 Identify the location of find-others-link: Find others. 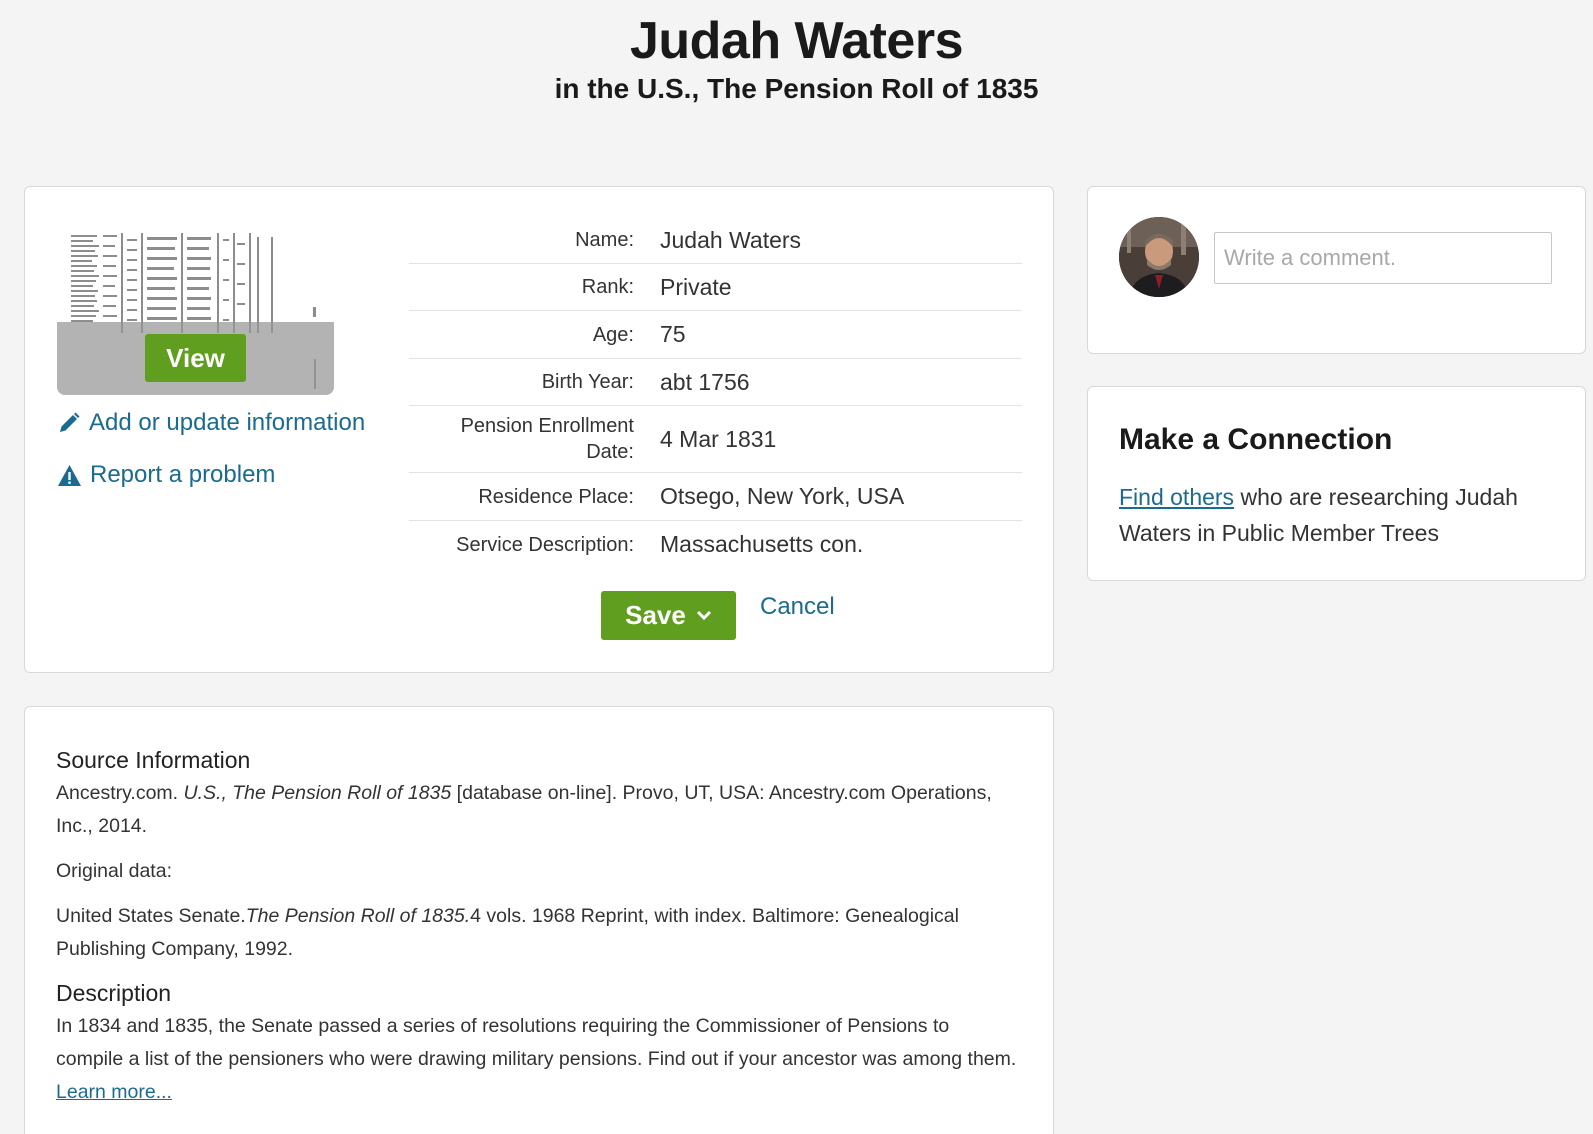
(1176, 497).